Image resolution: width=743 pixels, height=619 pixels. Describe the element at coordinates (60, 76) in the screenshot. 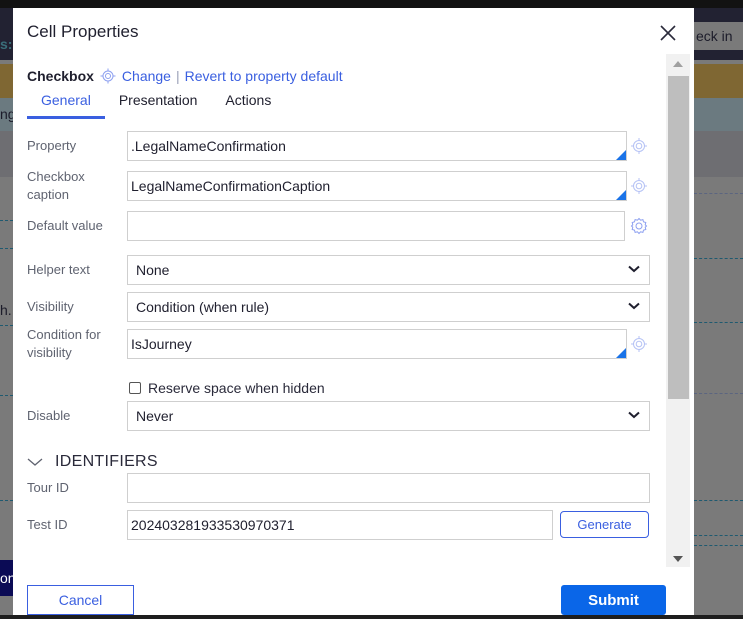

I see `control-type-label: Checkbox` at that location.